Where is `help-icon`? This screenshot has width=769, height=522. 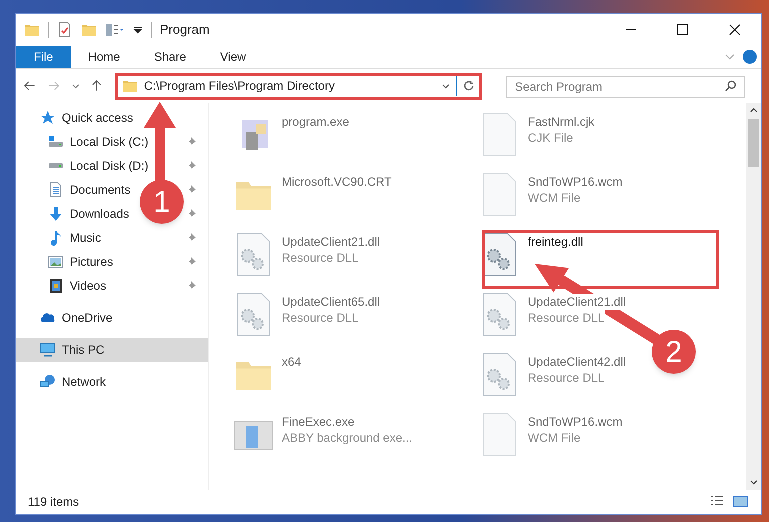 help-icon is located at coordinates (750, 57).